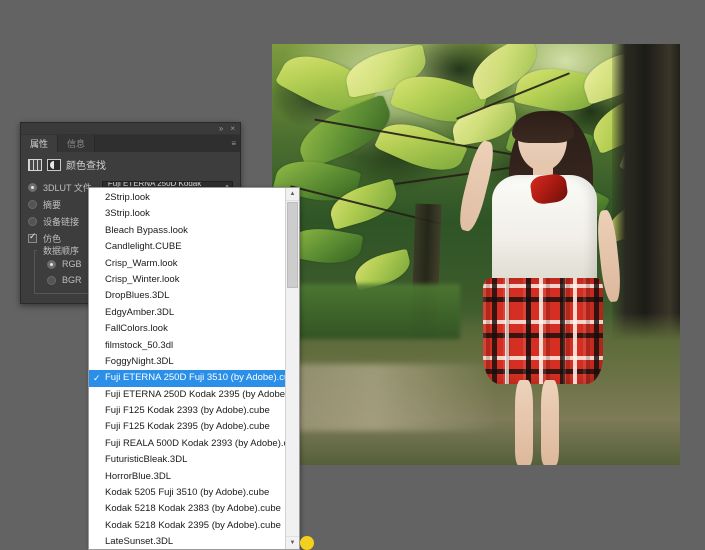 The height and width of the screenshot is (550, 705). Describe the element at coordinates (187, 493) in the screenshot. I see `lut-option-item: Kodak 5205 Fuji 3510 (by Adobe).cube` at that location.